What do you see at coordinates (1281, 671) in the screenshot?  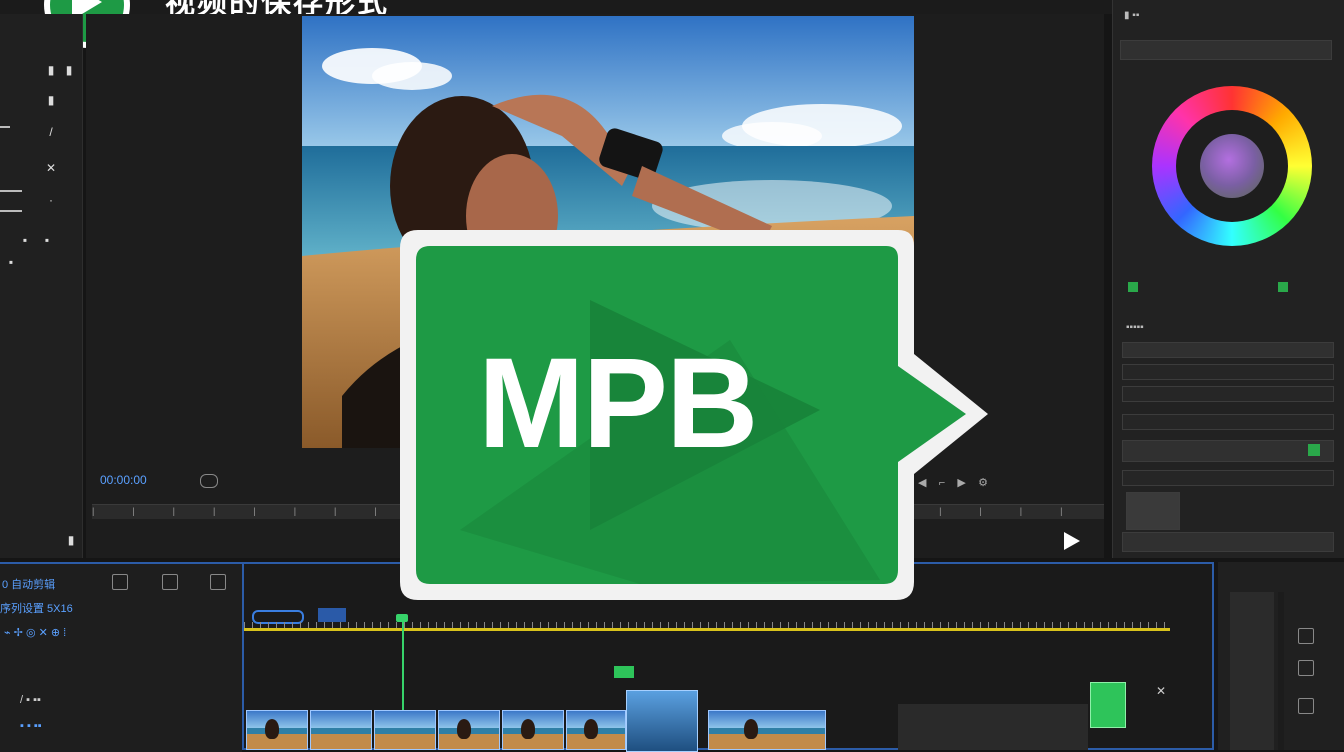 I see `scrollbar` at bounding box center [1281, 671].